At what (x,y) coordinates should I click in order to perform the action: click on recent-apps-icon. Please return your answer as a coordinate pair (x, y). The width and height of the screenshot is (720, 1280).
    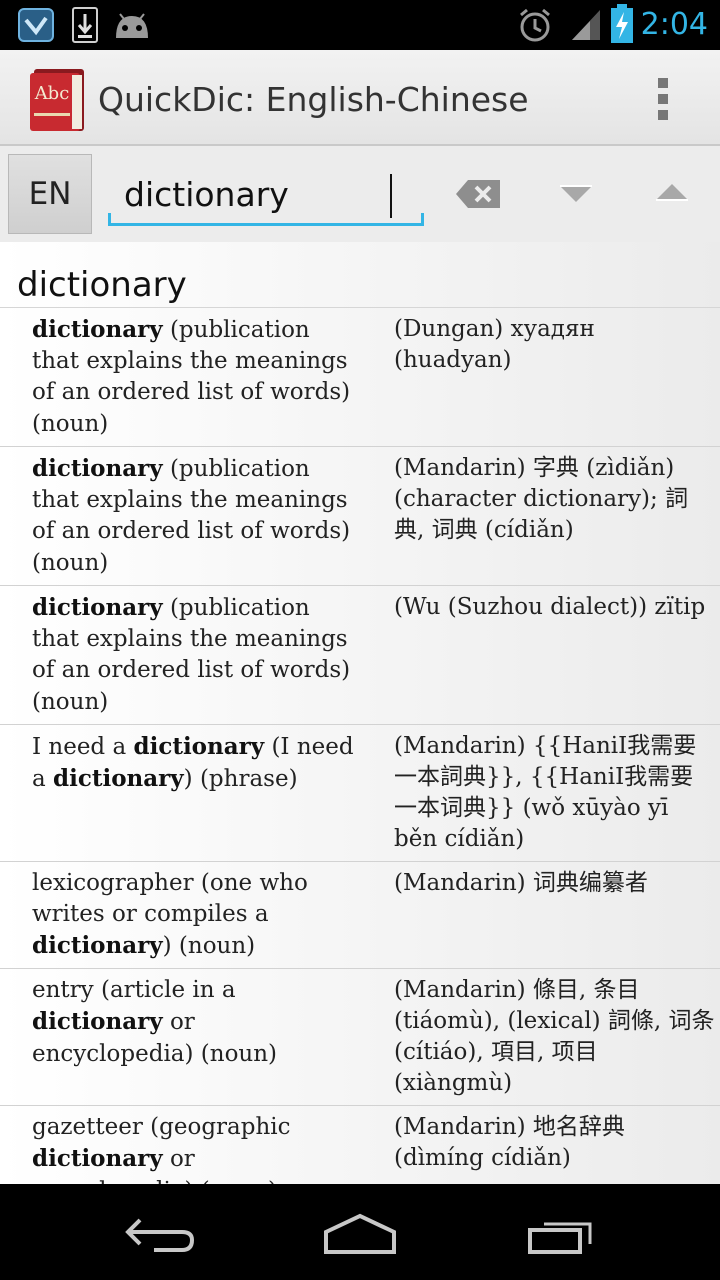
    Looking at the image, I should click on (562, 1236).